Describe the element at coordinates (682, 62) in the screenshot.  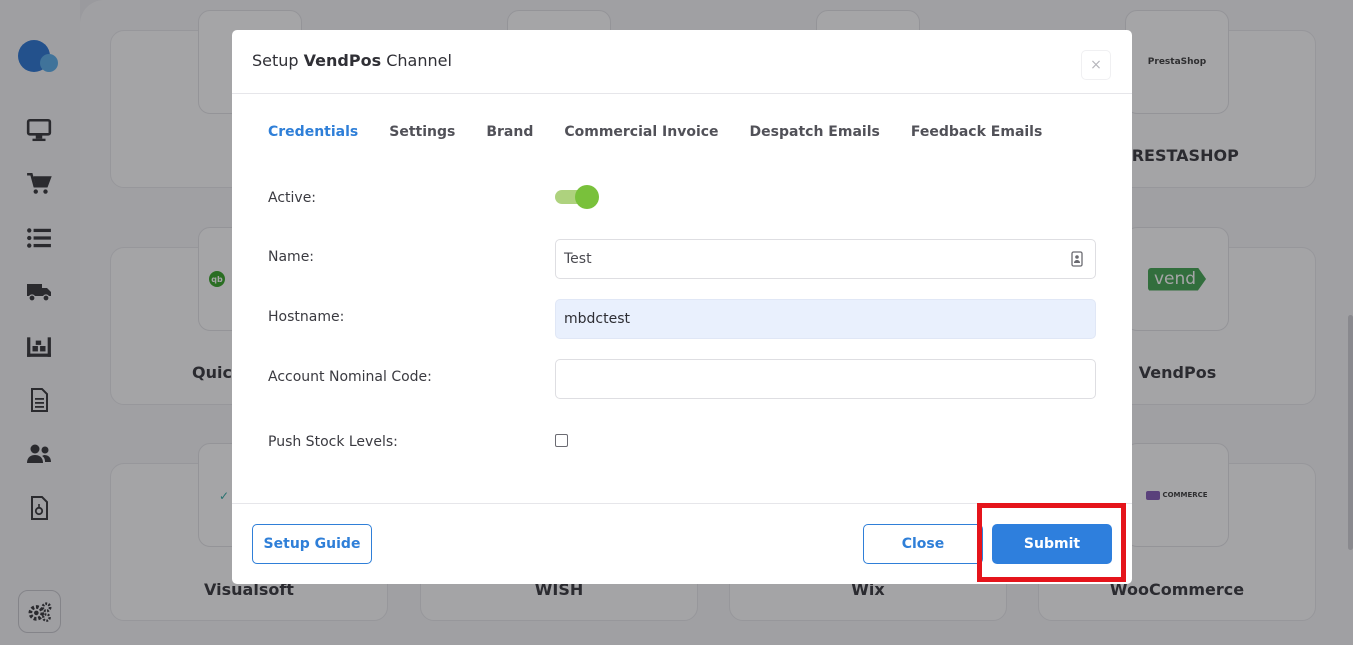
I see `modal-header: Setup VendPos Channel ×` at that location.